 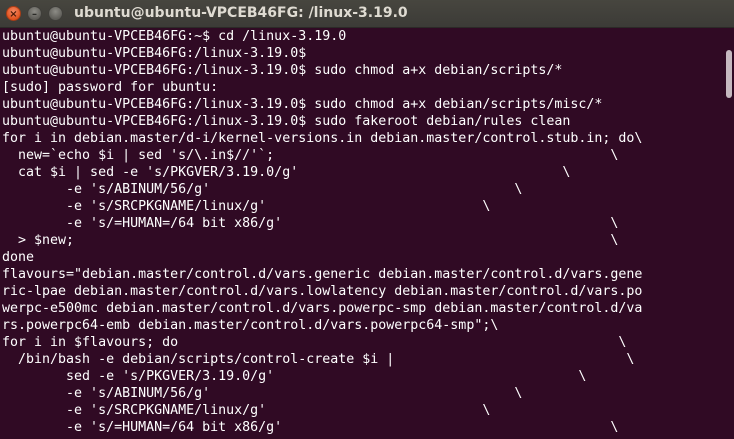 What do you see at coordinates (310, 240) in the screenshot?
I see `terminal-line: > $new; \` at bounding box center [310, 240].